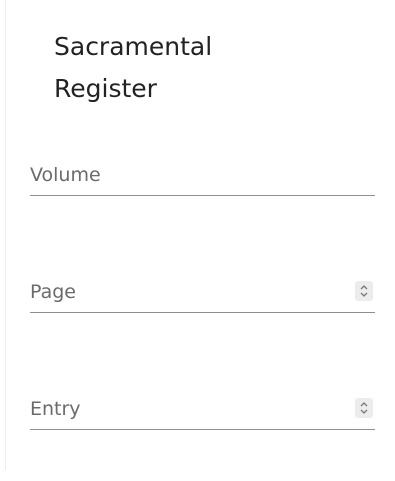 Image resolution: width=395 pixels, height=481 pixels. I want to click on title-line-2: Register, so click(105, 88).